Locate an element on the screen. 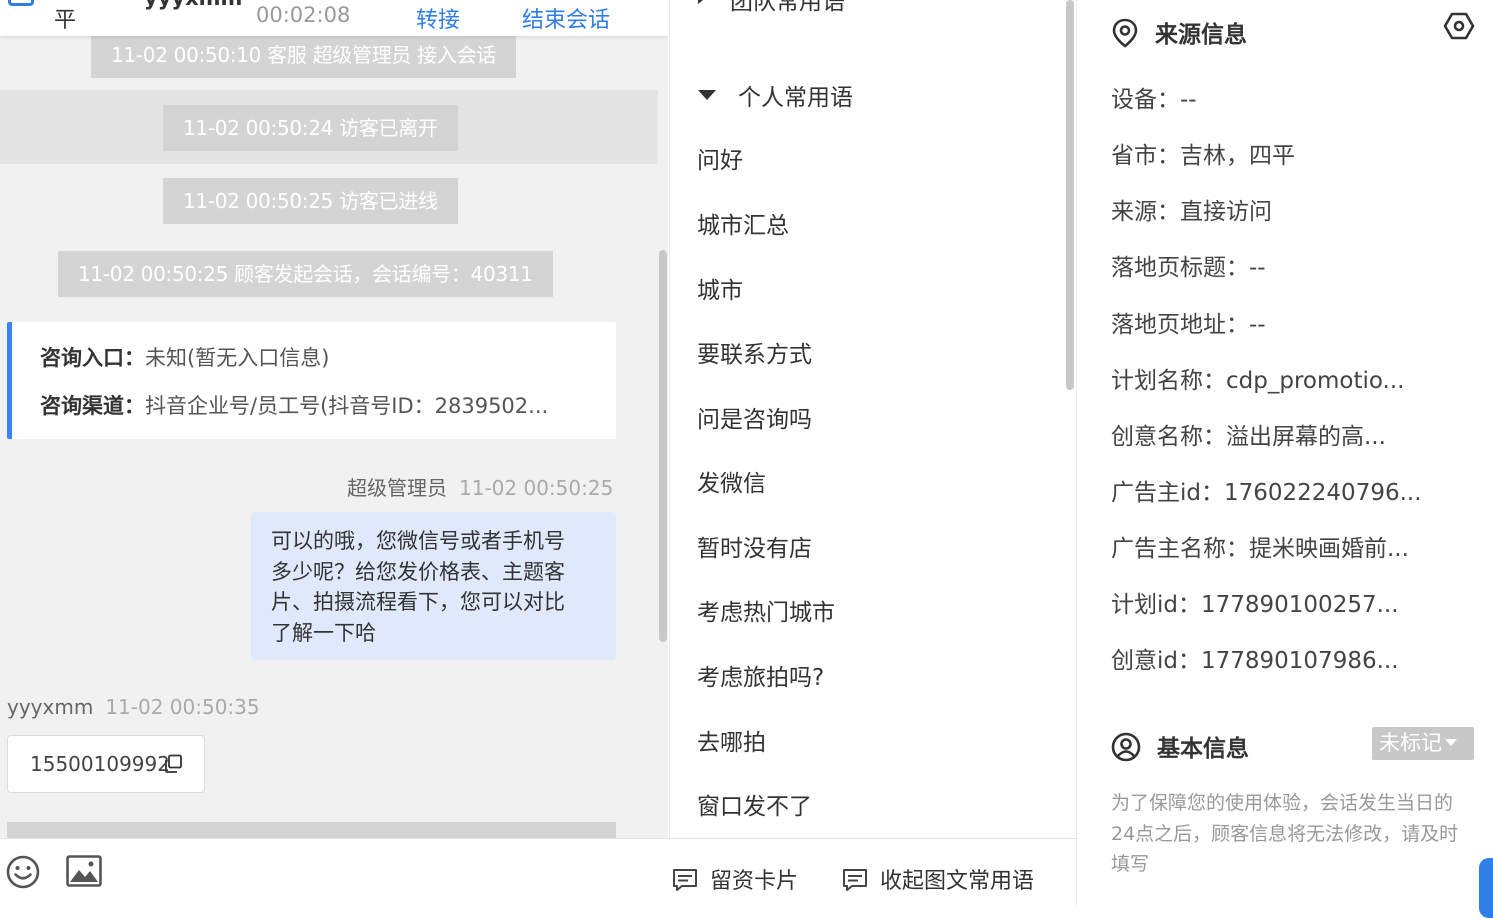 The width and height of the screenshot is (1493, 918). phrase-item: 窗口发不了 is located at coordinates (754, 804).